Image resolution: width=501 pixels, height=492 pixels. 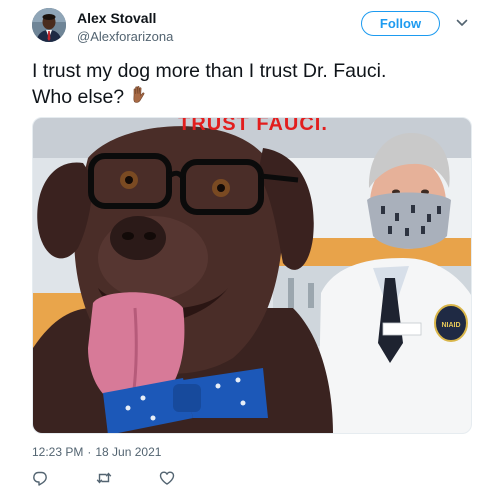 I want to click on more-options-button, so click(x=462, y=23).